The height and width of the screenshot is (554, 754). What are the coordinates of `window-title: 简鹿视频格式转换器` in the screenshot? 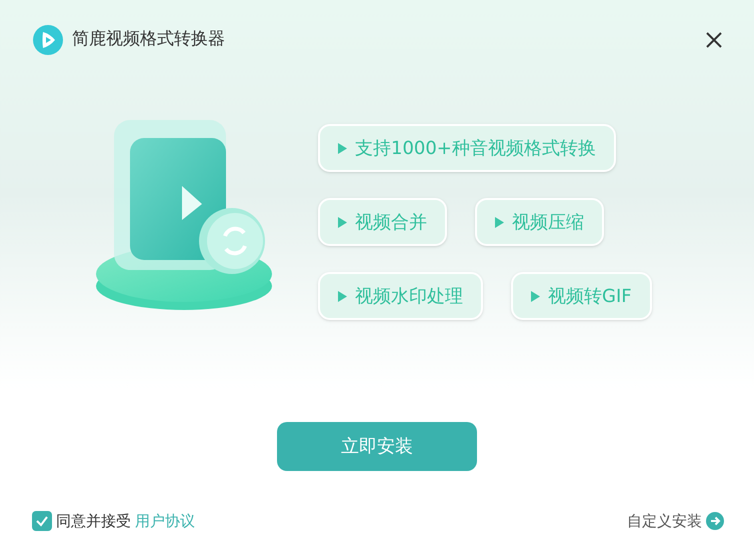 It's located at (148, 40).